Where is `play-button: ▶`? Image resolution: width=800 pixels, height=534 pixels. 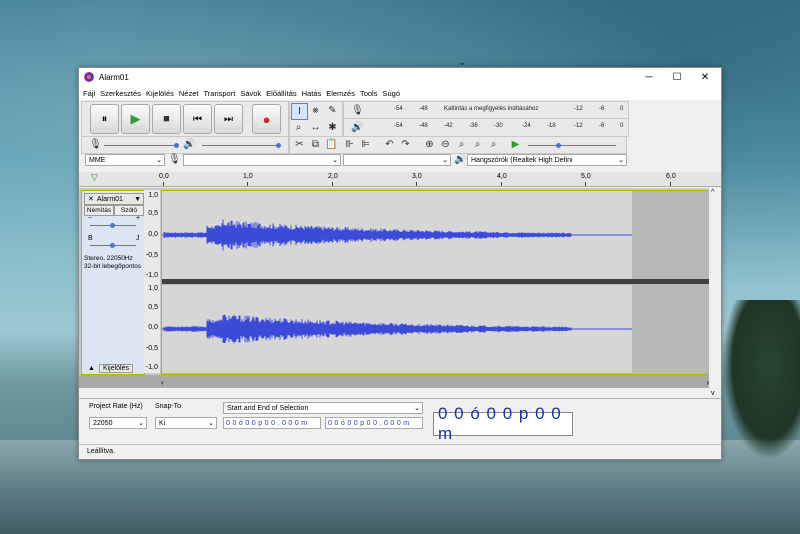
play-button: ▶ is located at coordinates (135, 119).